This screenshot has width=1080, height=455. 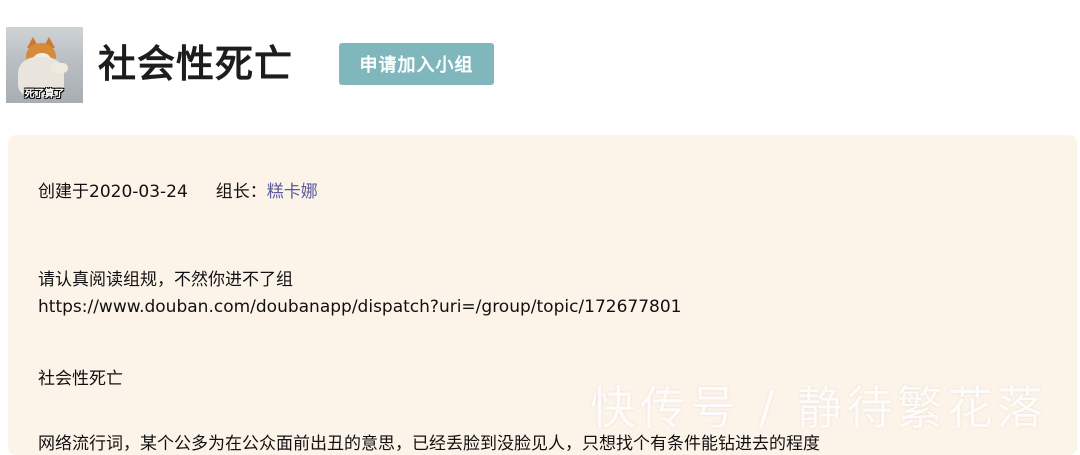 I want to click on cat-paw, so click(x=59, y=68).